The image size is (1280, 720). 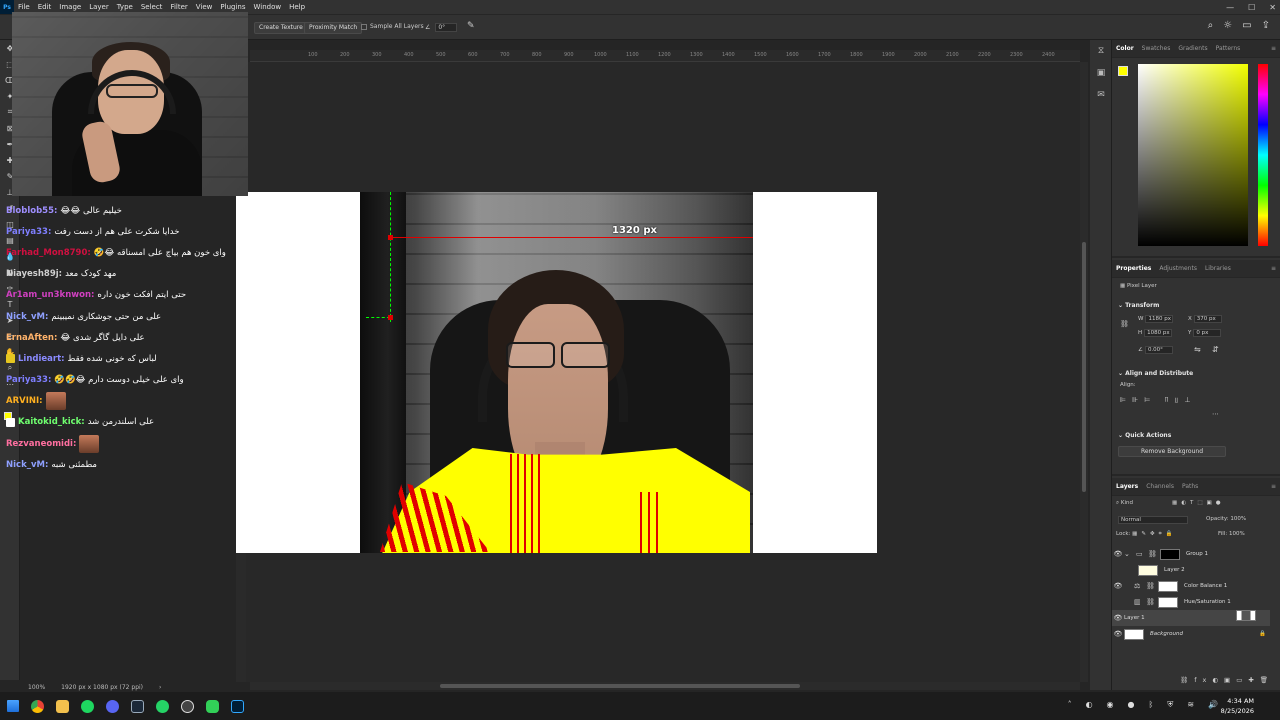 I want to click on layer-row: 👁 Layer 1, so click(x=1191, y=618).